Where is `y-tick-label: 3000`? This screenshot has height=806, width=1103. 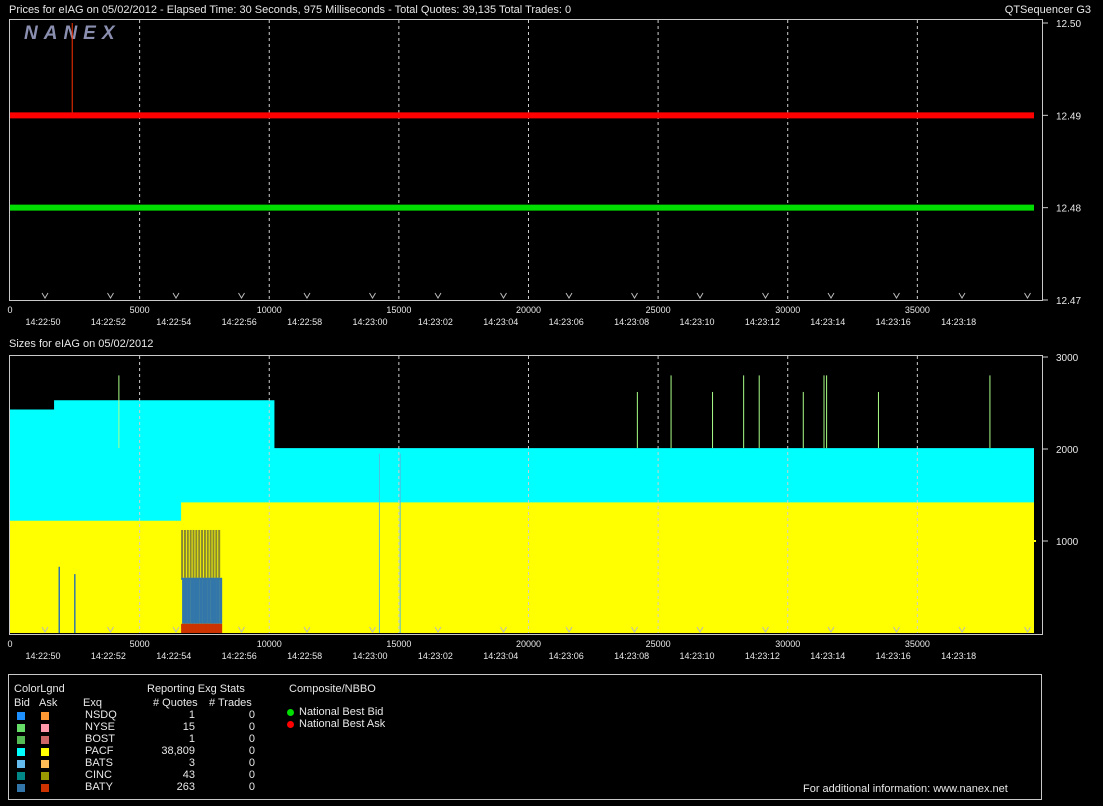
y-tick-label: 3000 is located at coordinates (1067, 358).